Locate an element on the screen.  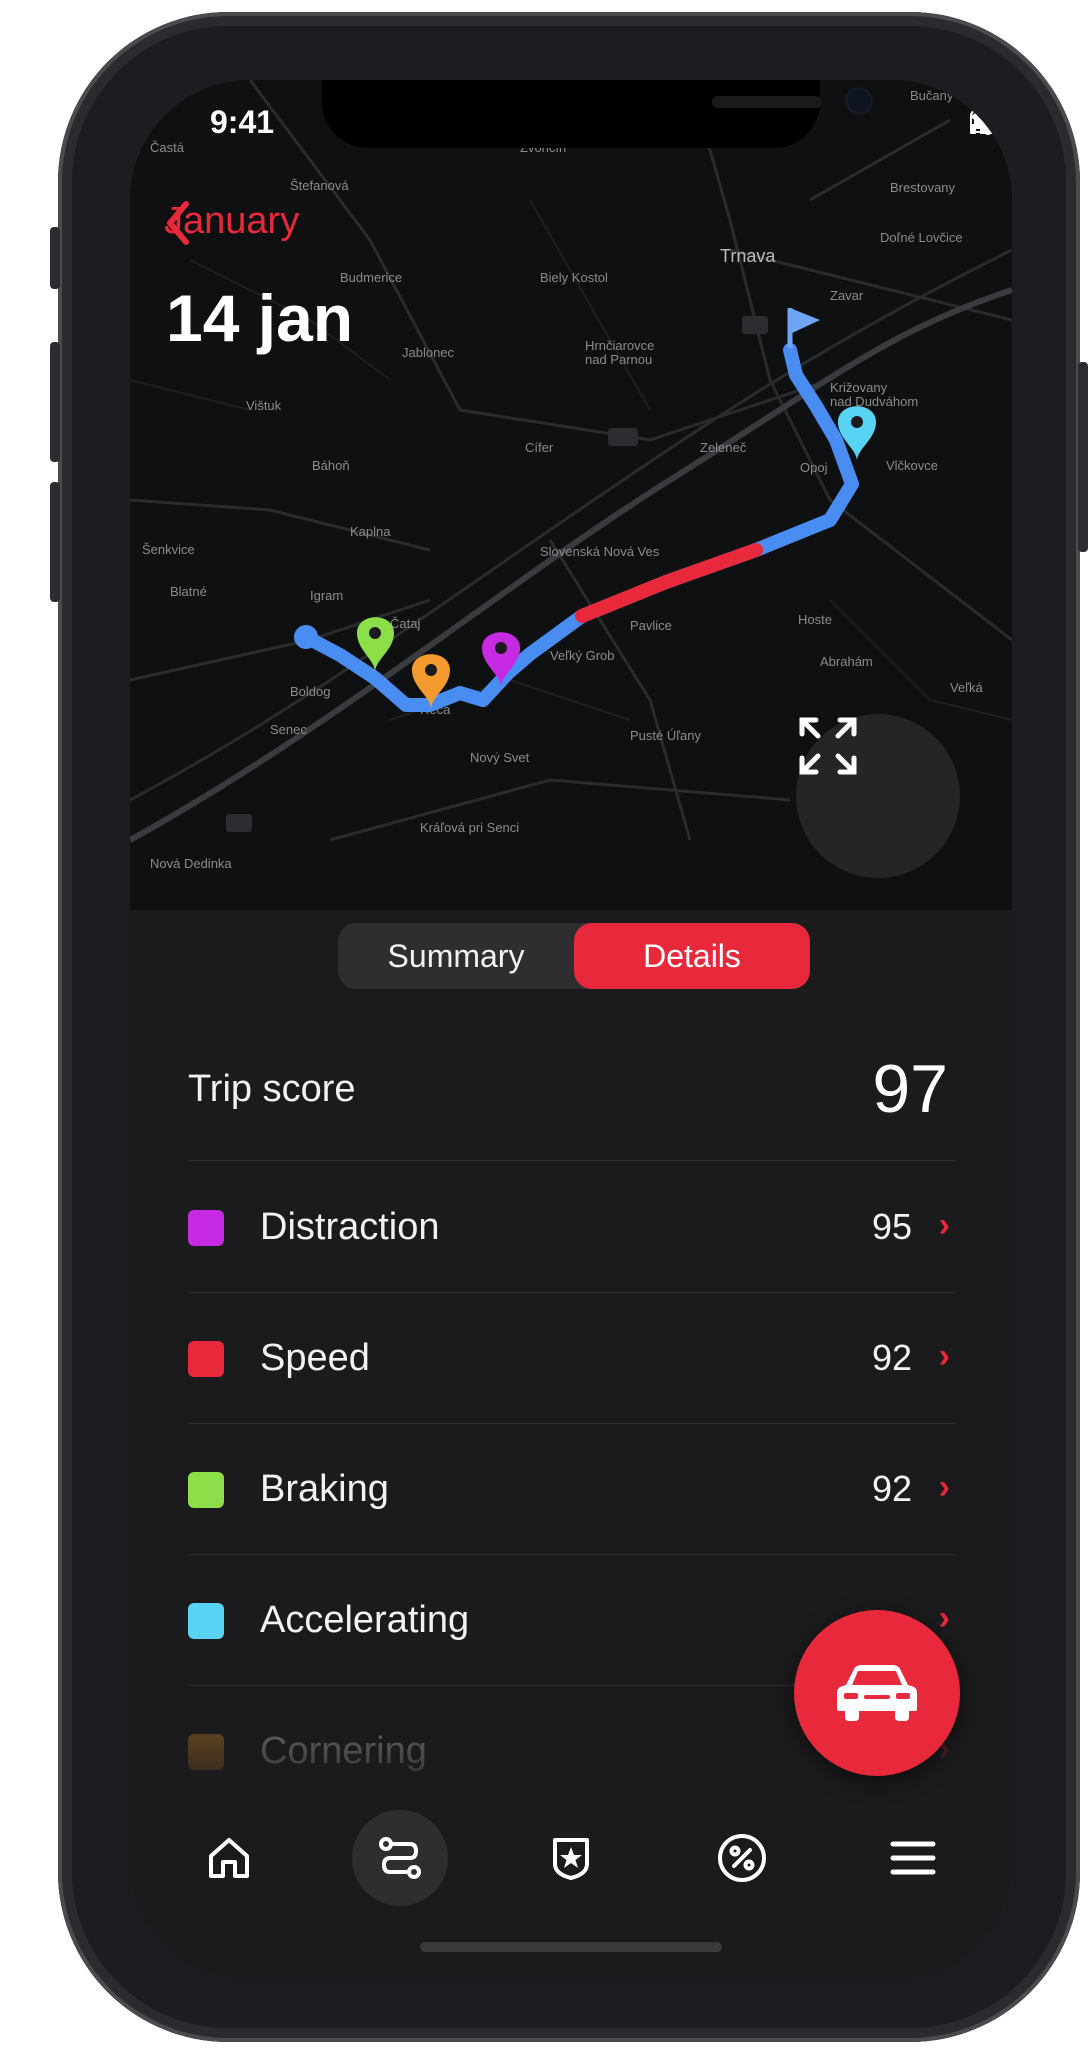
route-icon is located at coordinates (400, 1858).